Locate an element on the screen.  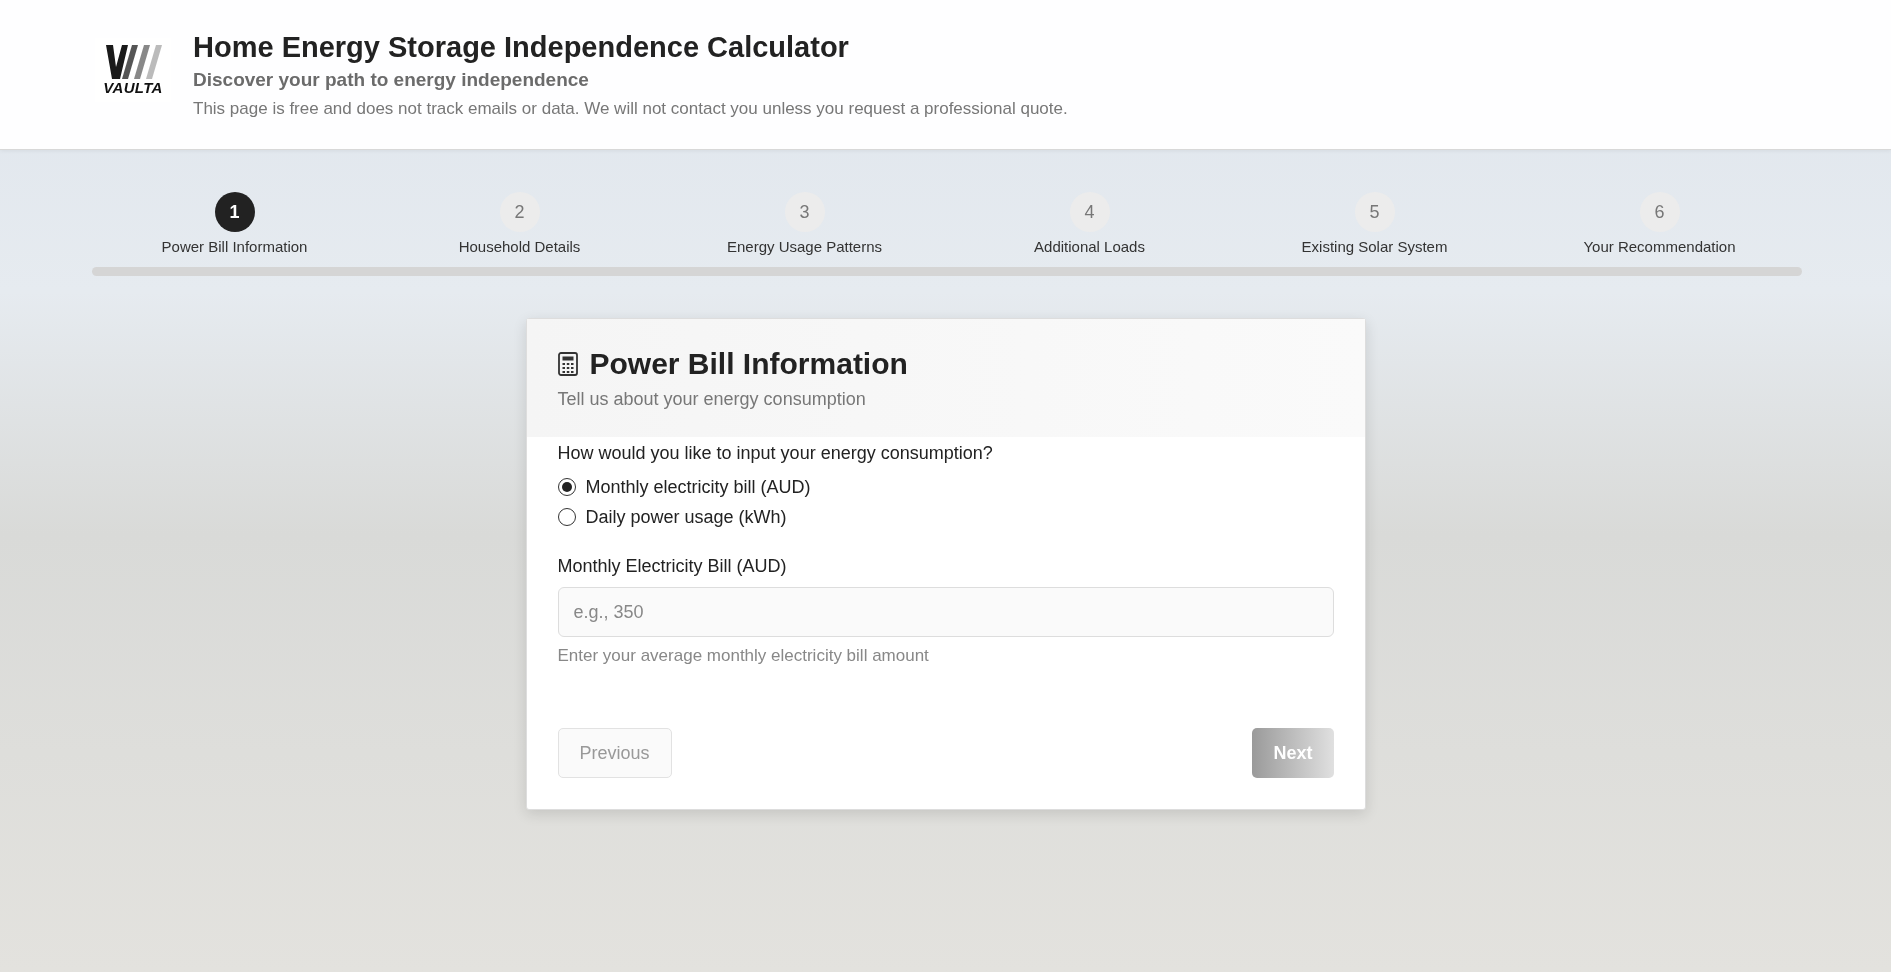
step-label: Power Bill Information is located at coordinates (234, 246).